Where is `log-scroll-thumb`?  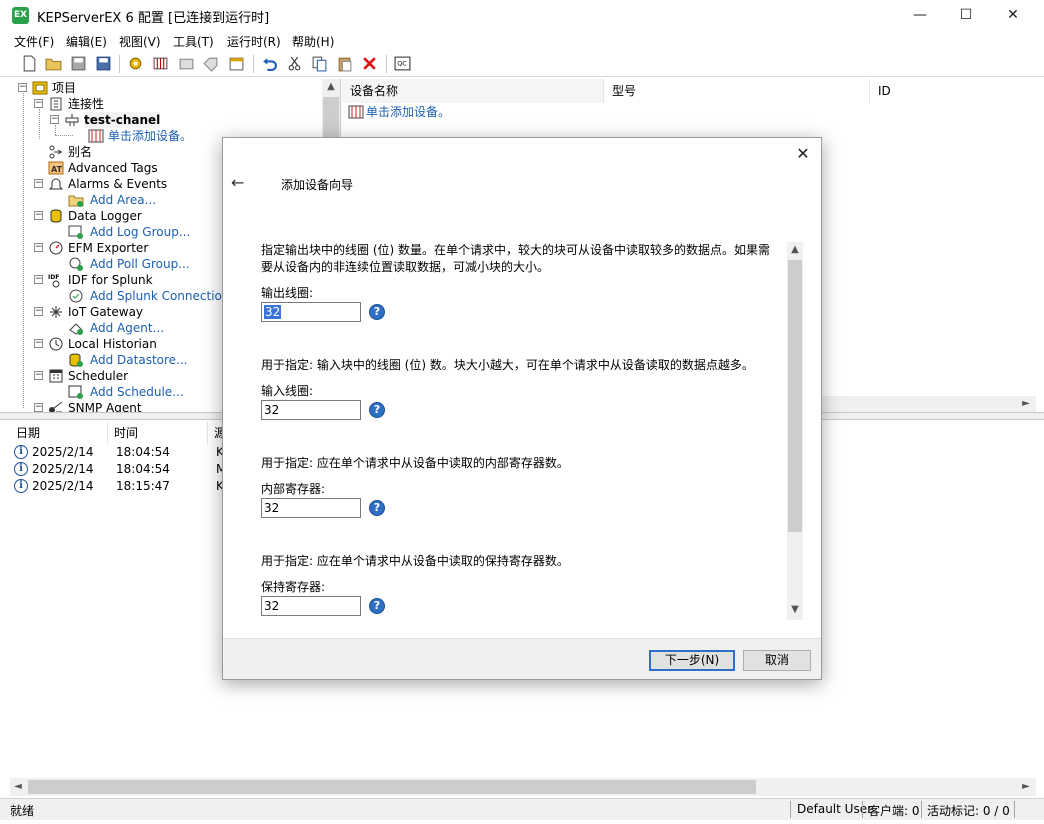 log-scroll-thumb is located at coordinates (392, 787).